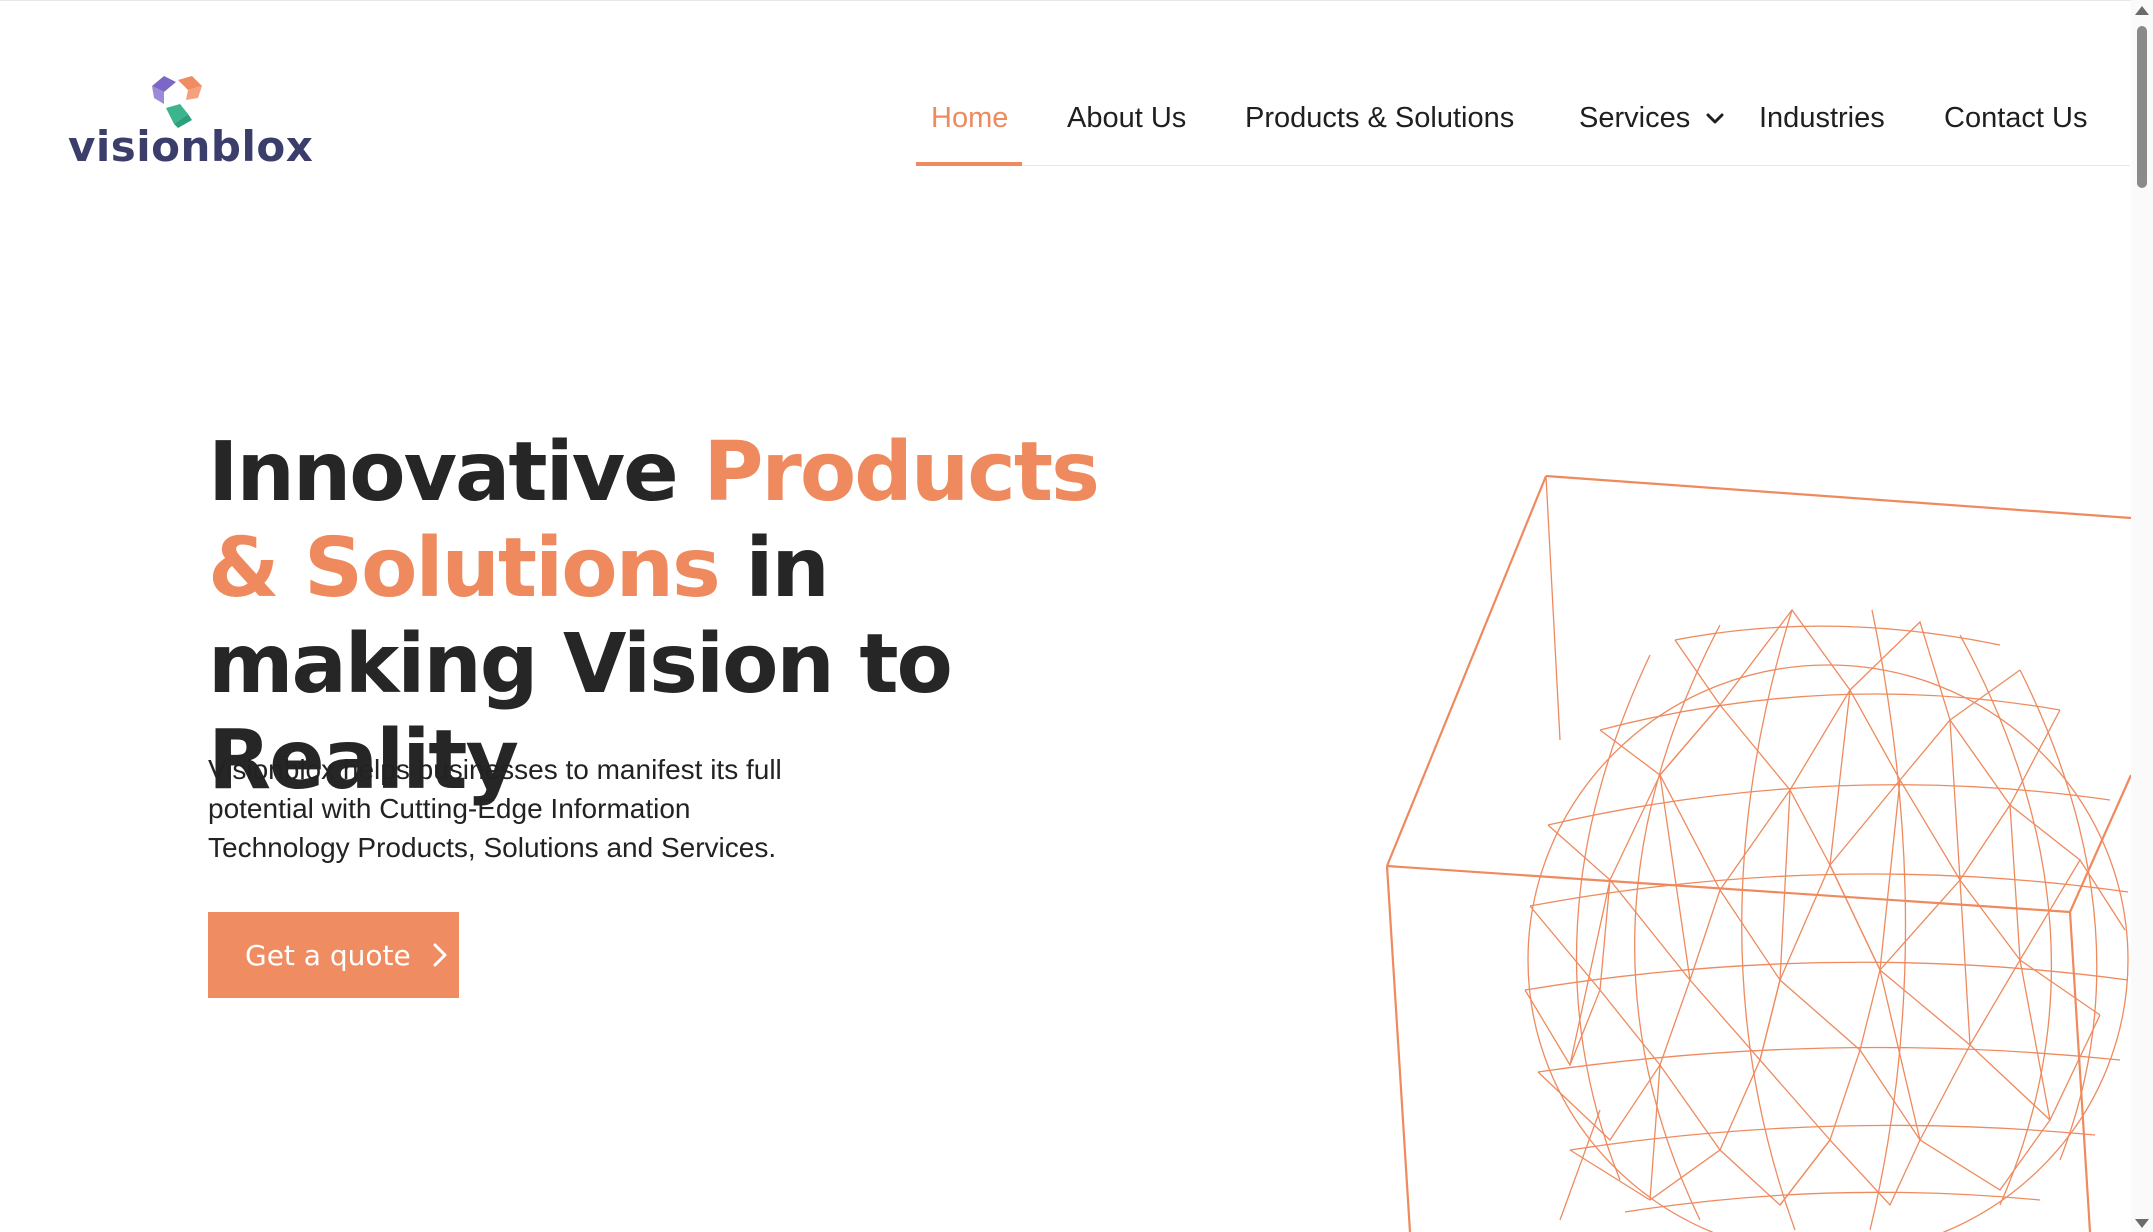 The image size is (2153, 1232). I want to click on nav-item-about-us: About Us, so click(1126, 118).